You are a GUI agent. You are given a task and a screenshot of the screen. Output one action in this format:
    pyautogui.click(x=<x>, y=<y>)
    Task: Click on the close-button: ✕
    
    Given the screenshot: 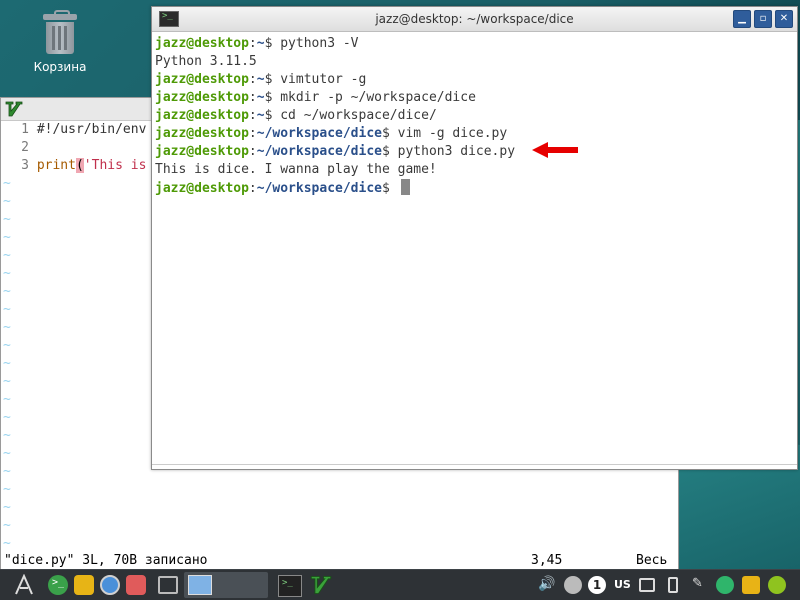 What is the action you would take?
    pyautogui.click(x=784, y=19)
    